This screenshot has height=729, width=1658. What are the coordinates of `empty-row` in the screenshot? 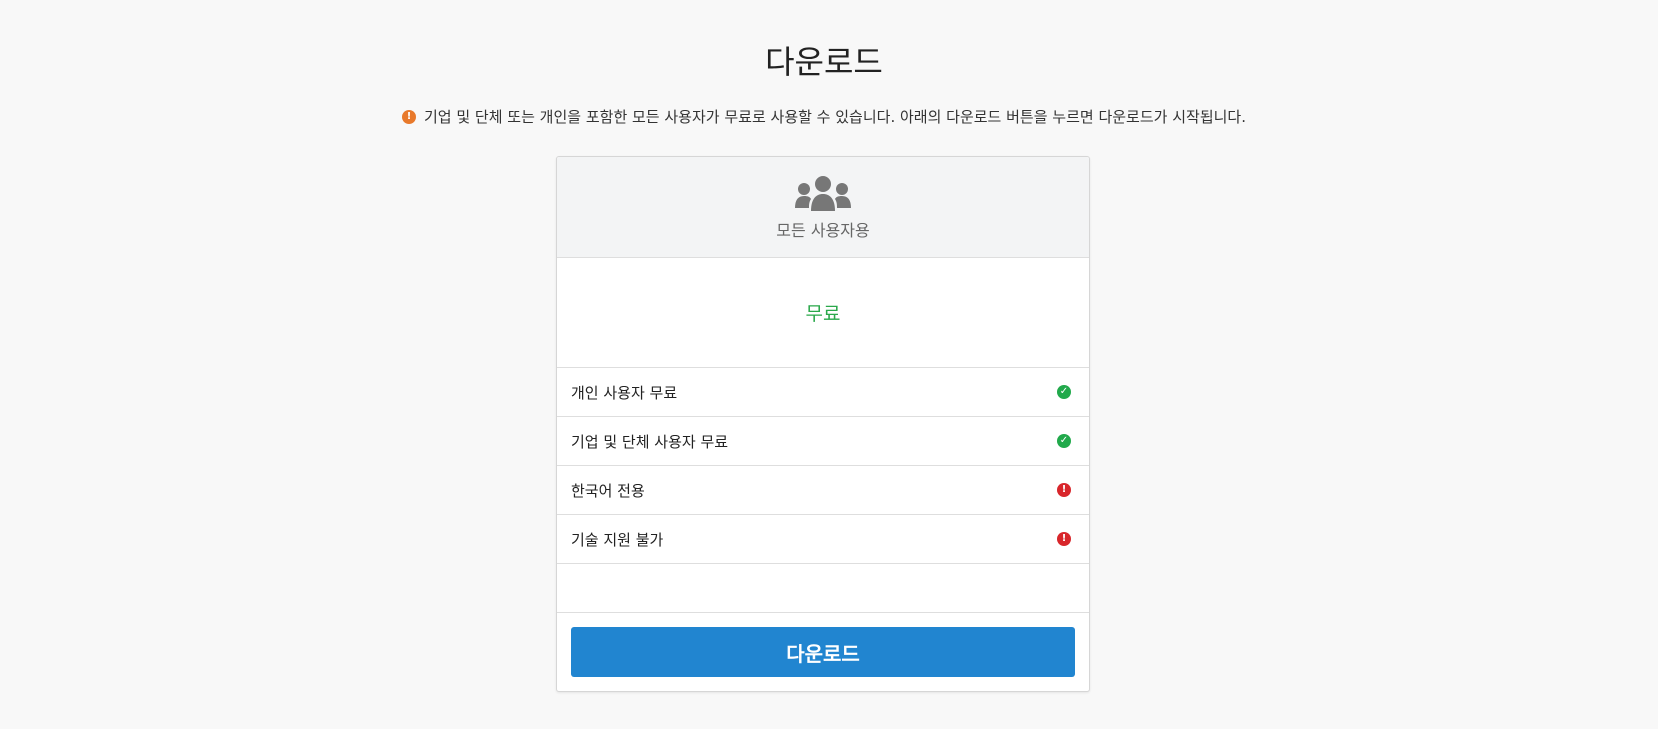 It's located at (823, 588).